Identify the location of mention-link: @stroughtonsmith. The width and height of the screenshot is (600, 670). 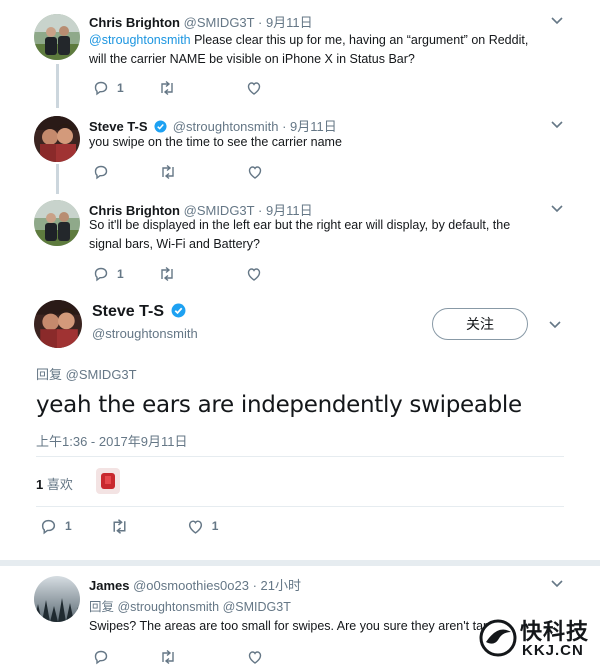
(140, 40).